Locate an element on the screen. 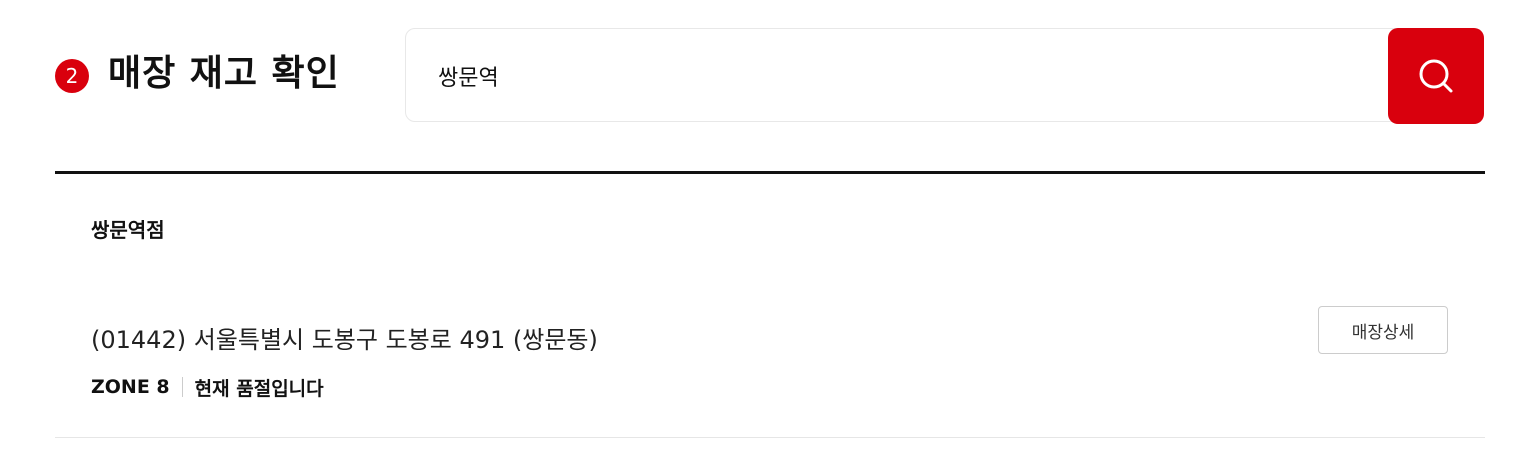 The image size is (1539, 467). row-divider is located at coordinates (770, 437).